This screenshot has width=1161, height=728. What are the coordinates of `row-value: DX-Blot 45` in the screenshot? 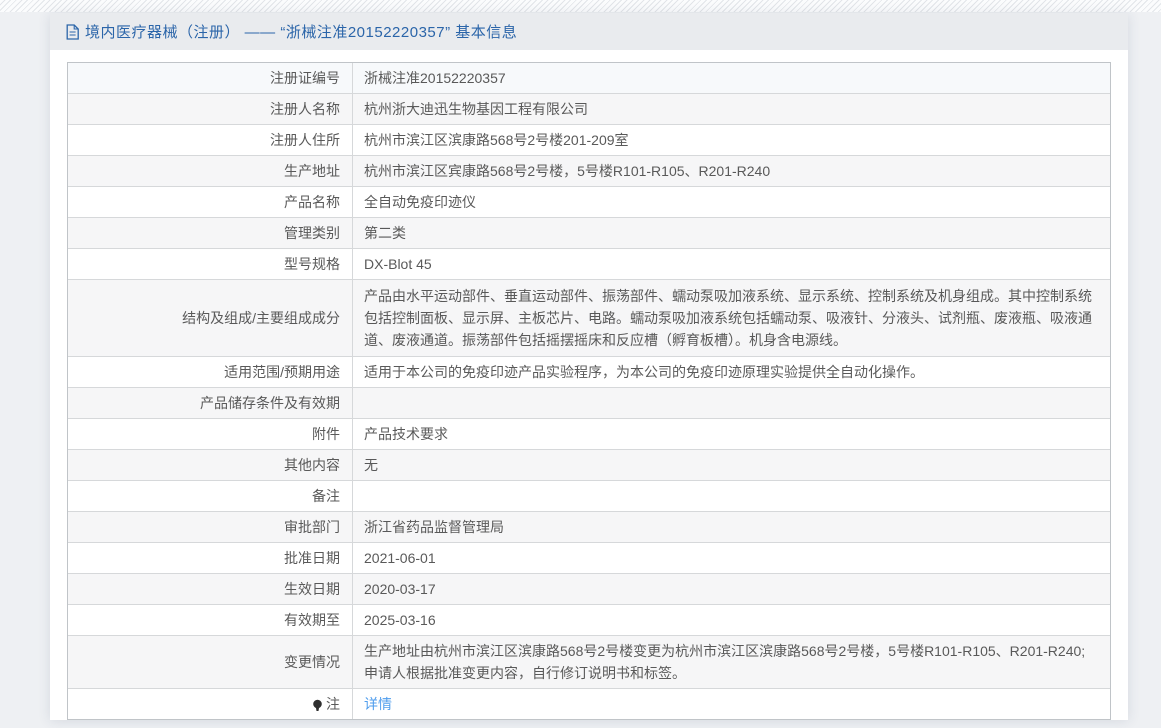 It's located at (398, 264).